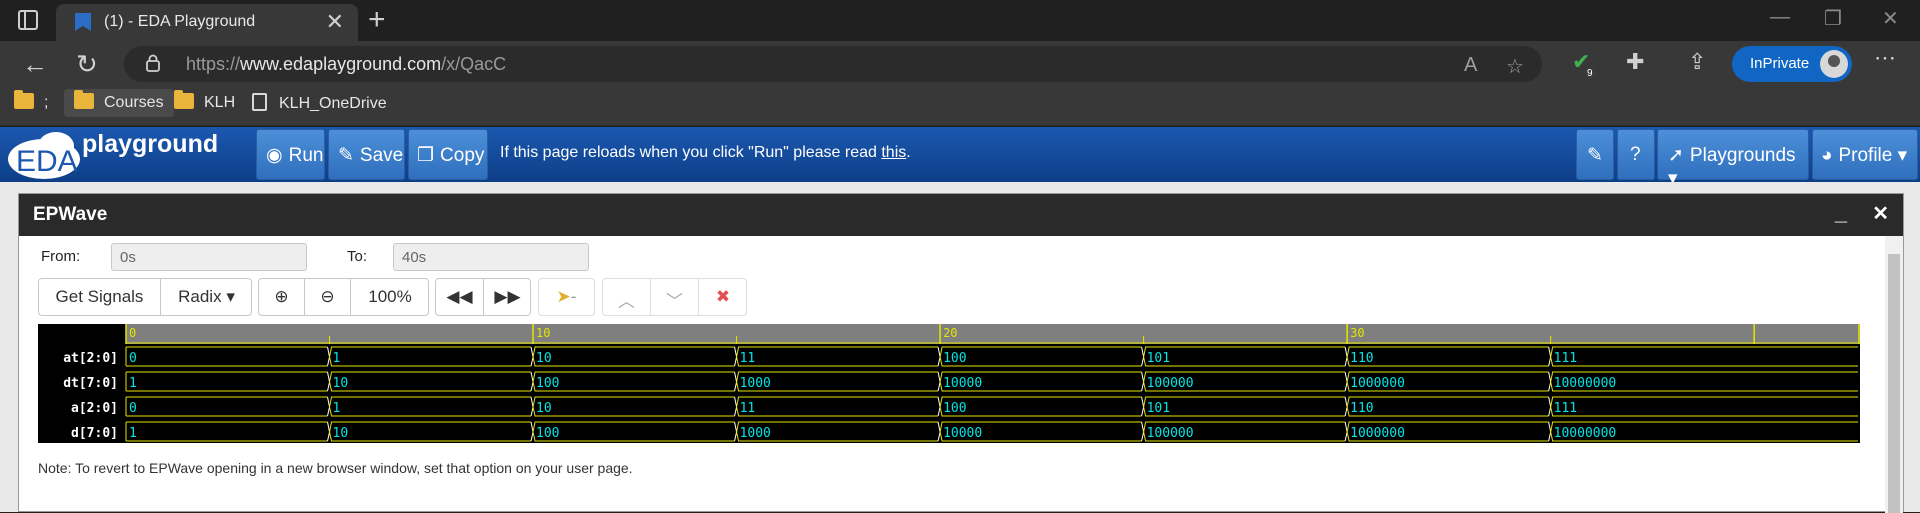 The image size is (1920, 513). Describe the element at coordinates (366, 154) in the screenshot. I see `save-button: ✎ Save` at that location.